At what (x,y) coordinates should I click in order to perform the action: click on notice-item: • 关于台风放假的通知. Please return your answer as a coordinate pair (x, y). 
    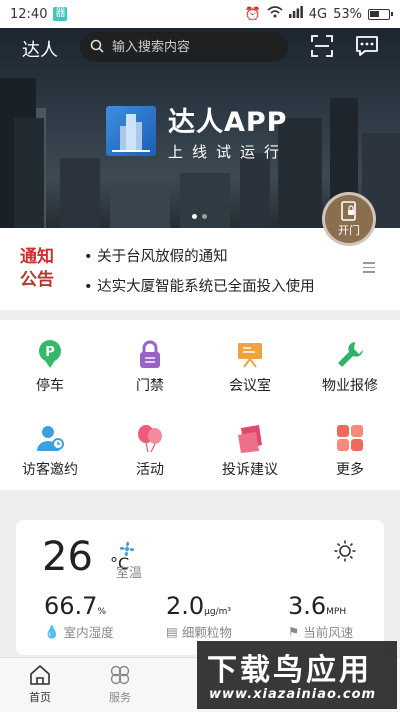
    Looking at the image, I should click on (199, 257).